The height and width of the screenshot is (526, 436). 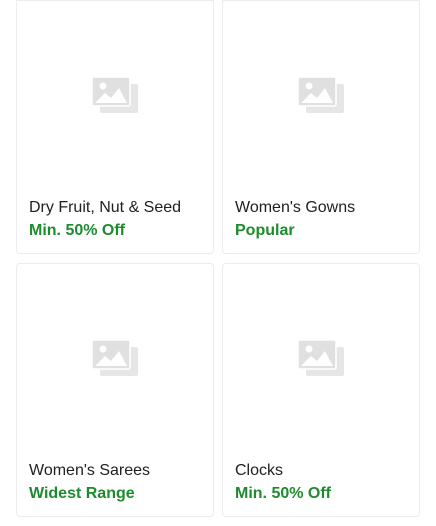 I want to click on product-name: Clocks, so click(x=259, y=470).